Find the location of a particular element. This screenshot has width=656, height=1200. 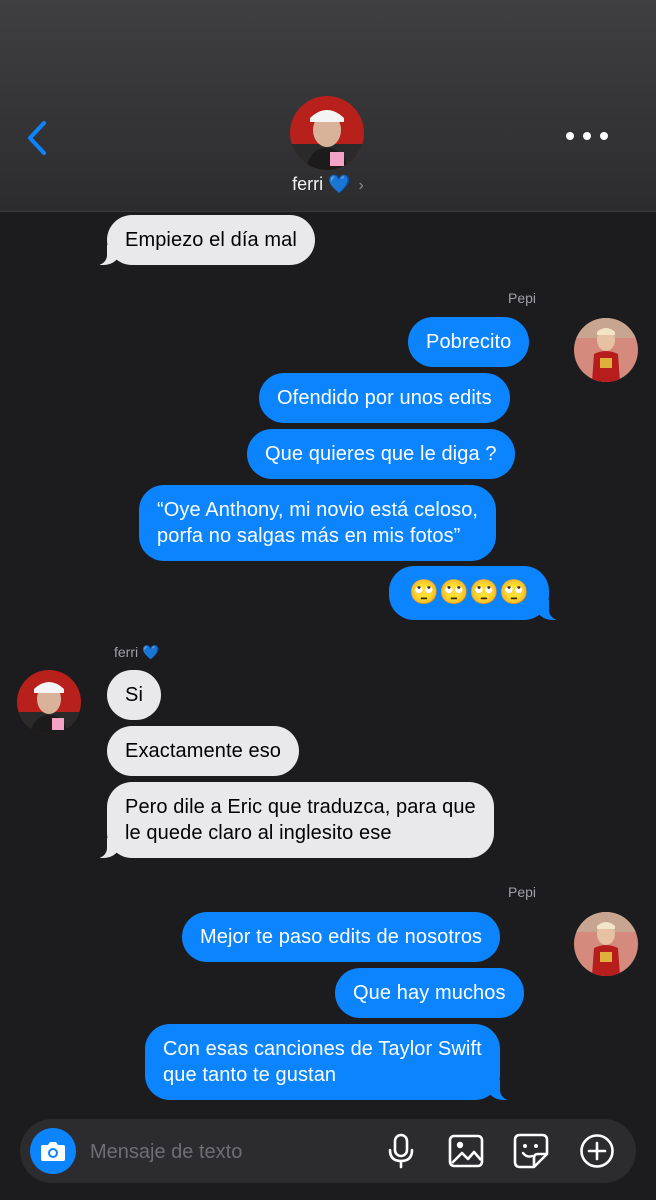

message-text: Exactamente eso is located at coordinates (203, 751).